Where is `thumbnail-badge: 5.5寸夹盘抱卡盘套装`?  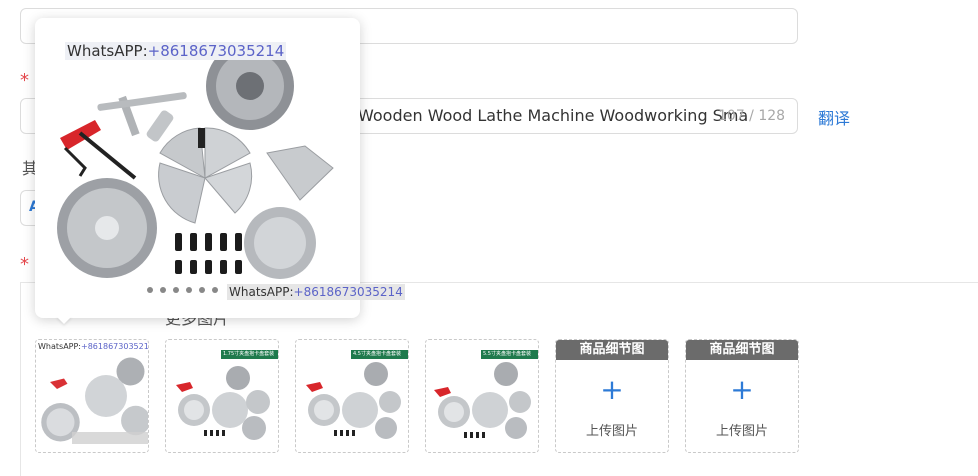 thumbnail-badge: 5.5寸夹盘抱卡盘套装 is located at coordinates (507, 354).